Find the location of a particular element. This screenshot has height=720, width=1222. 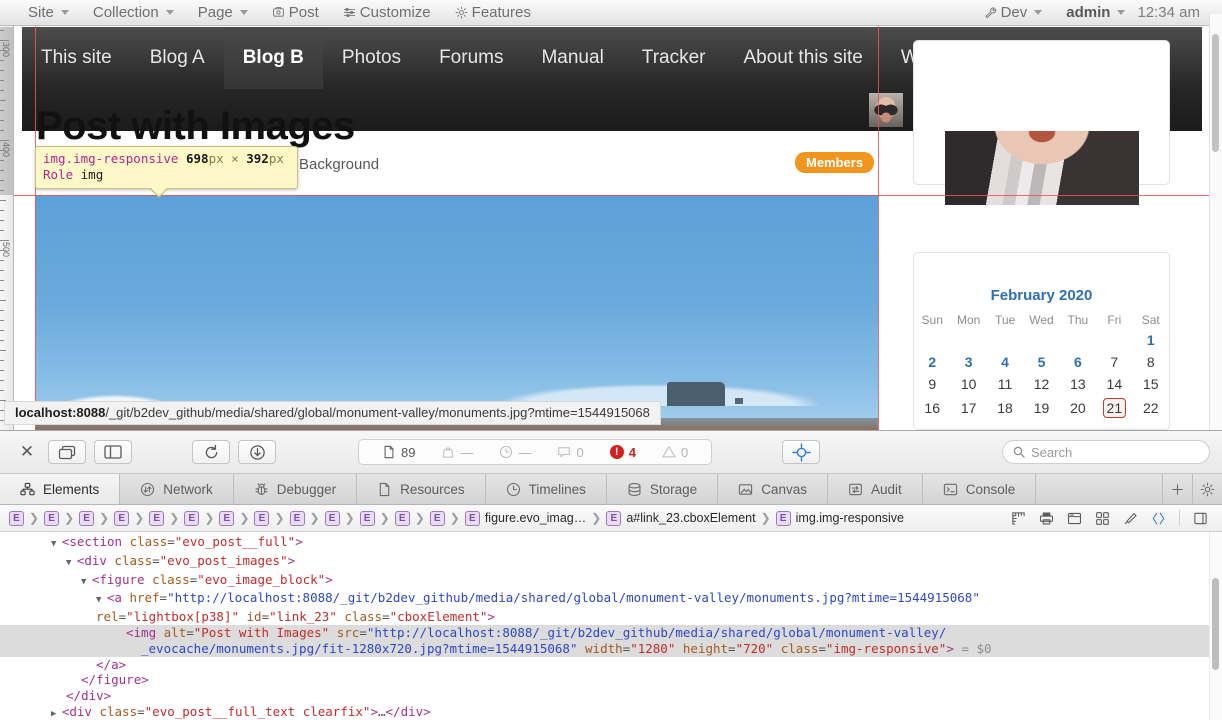

dom-line: </a> is located at coordinates (611, 665).